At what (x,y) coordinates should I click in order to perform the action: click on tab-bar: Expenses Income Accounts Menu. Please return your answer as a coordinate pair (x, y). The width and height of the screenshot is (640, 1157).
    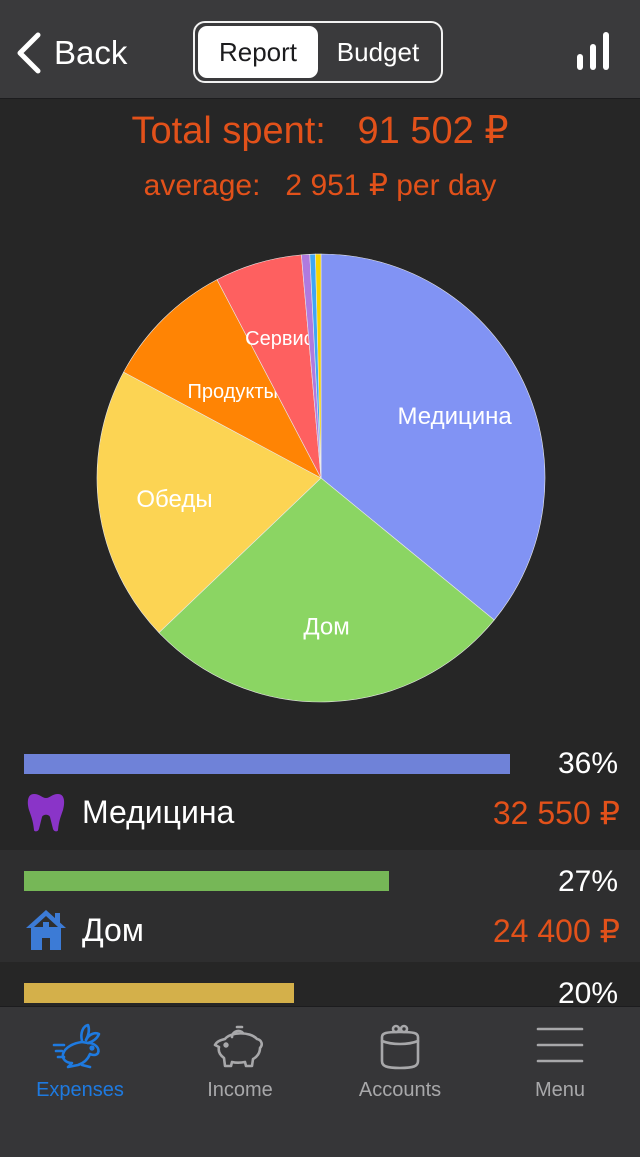
    Looking at the image, I should click on (320, 1081).